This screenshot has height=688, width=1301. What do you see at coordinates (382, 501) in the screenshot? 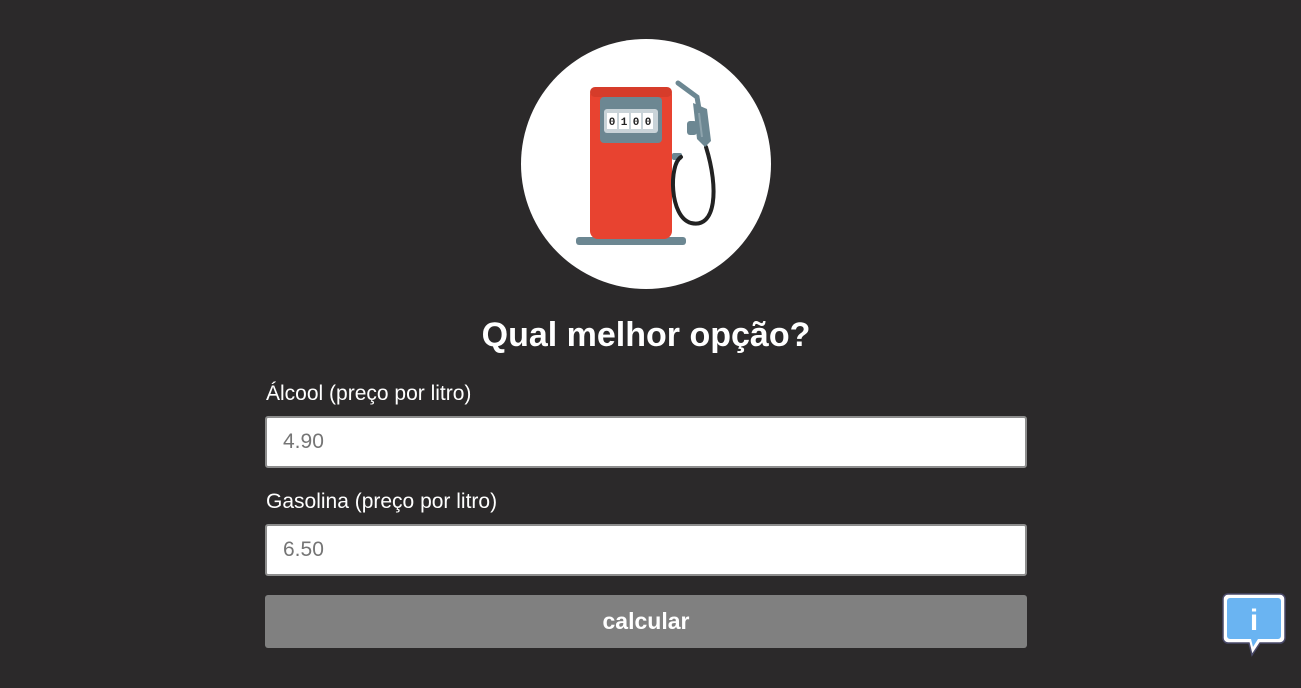
I see `gasoline-price-label: Gasolina (preço por litro)` at bounding box center [382, 501].